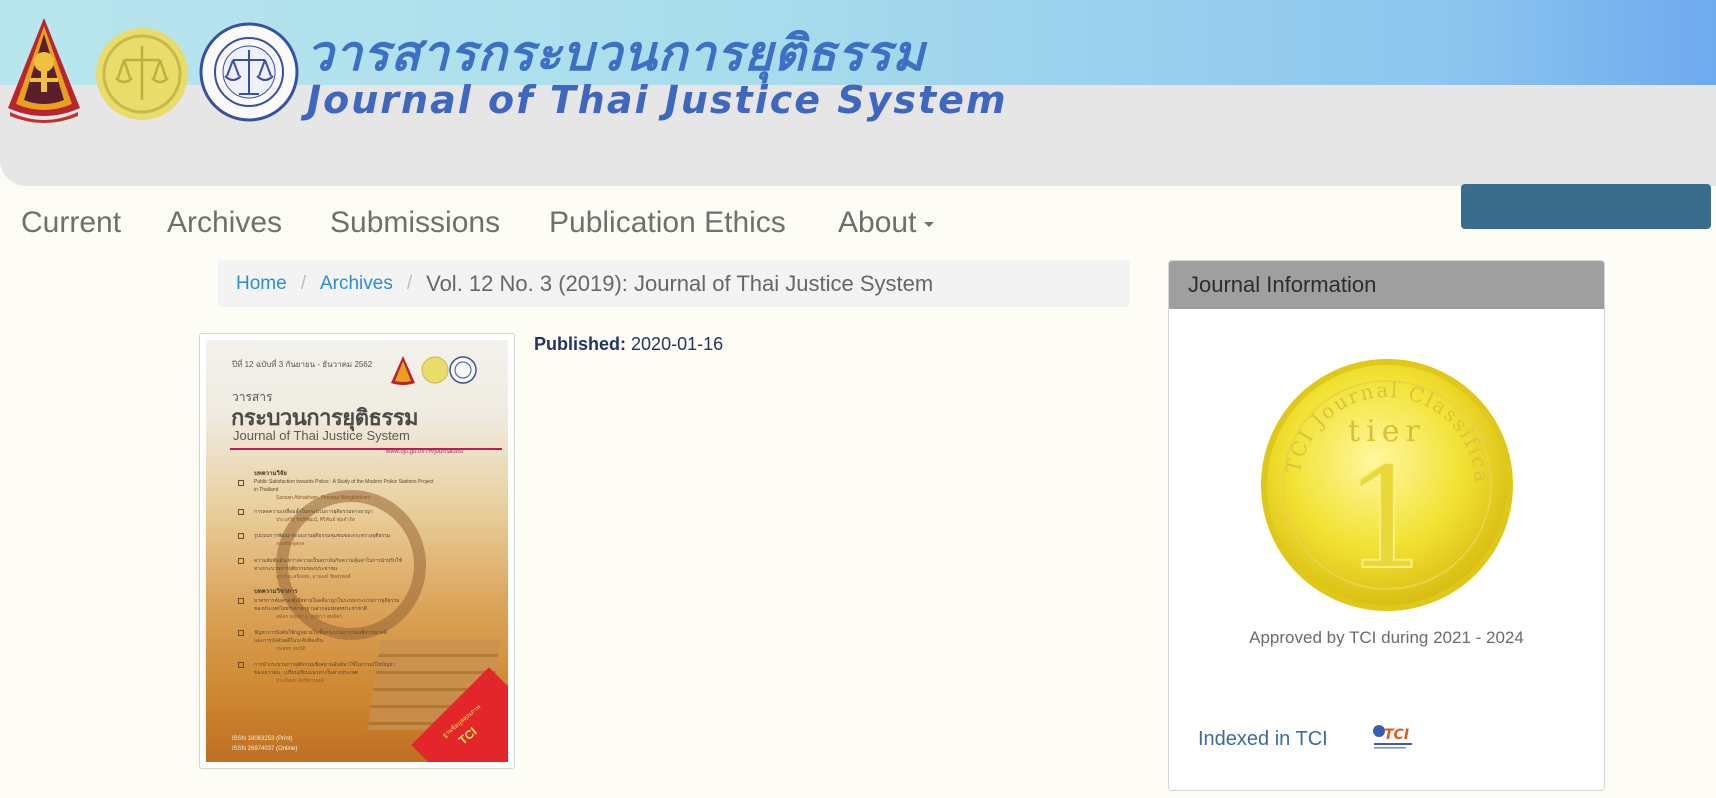 The height and width of the screenshot is (798, 1716). What do you see at coordinates (580, 344) in the screenshot?
I see `published-label: Published:` at bounding box center [580, 344].